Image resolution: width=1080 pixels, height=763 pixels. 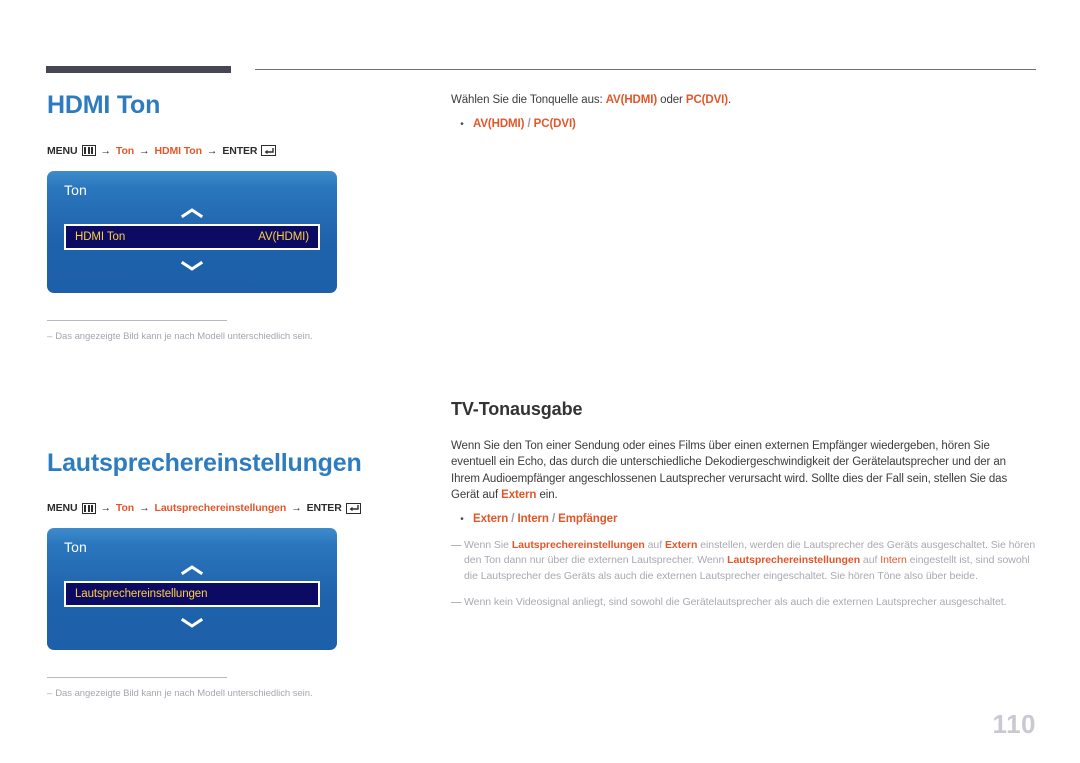 What do you see at coordinates (533, 518) in the screenshot?
I see `tv-option-intern: Intern` at bounding box center [533, 518].